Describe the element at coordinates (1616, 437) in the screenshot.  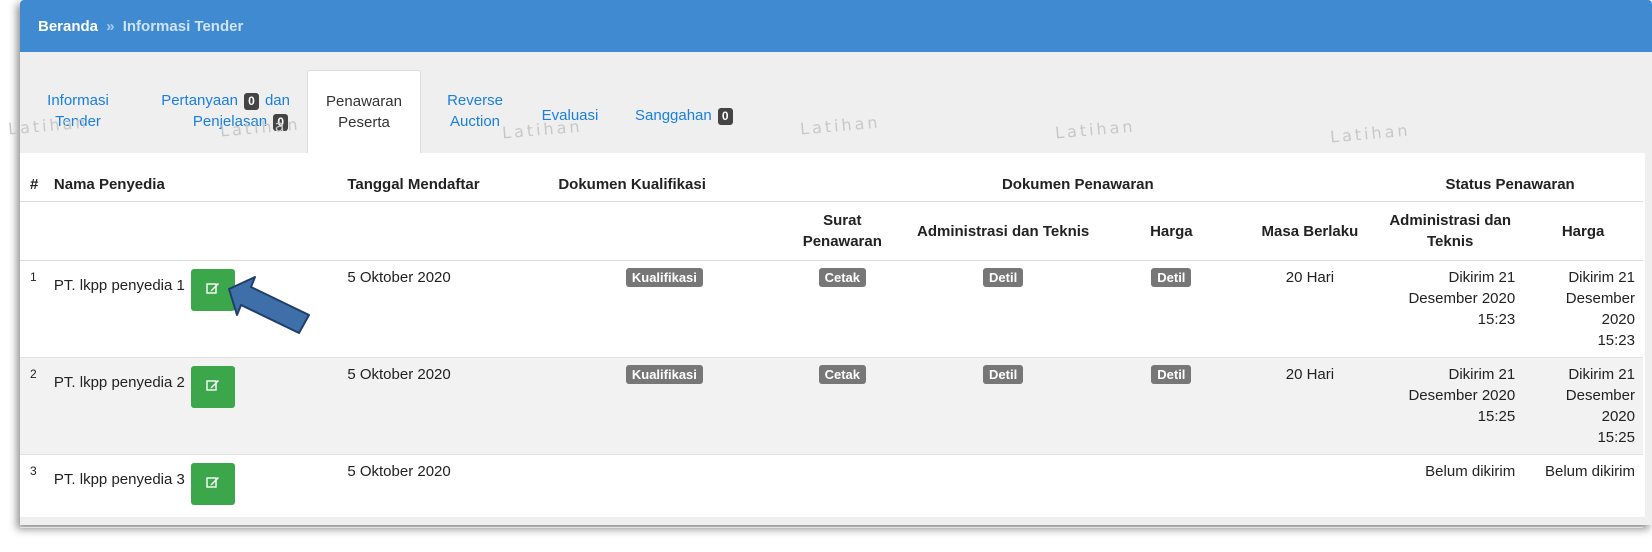
I see `status-price-text: 15:25` at that location.